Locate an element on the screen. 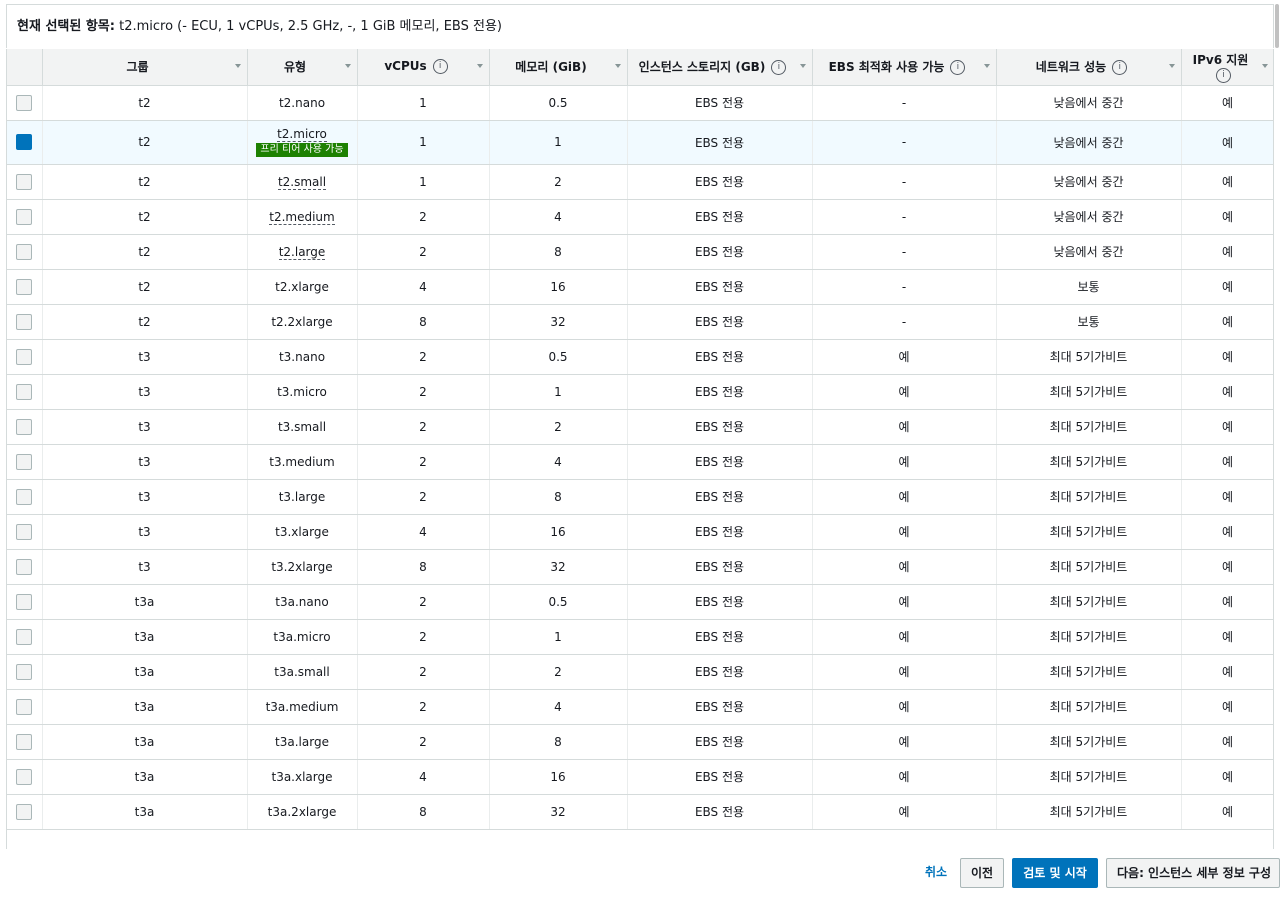 The image size is (1280, 904). column-header-6: 네트워크 성능 i is located at coordinates (1089, 67).